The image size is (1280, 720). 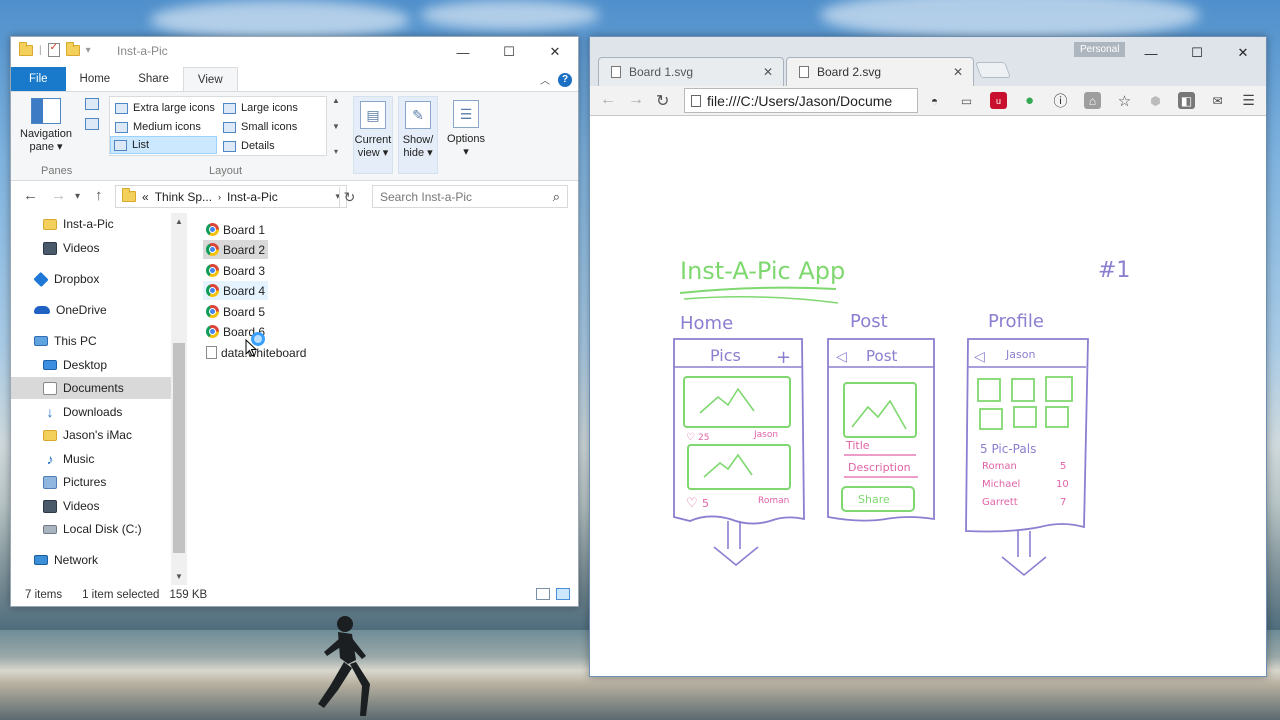 What do you see at coordinates (95, 79) in the screenshot?
I see `tab-home: Home` at bounding box center [95, 79].